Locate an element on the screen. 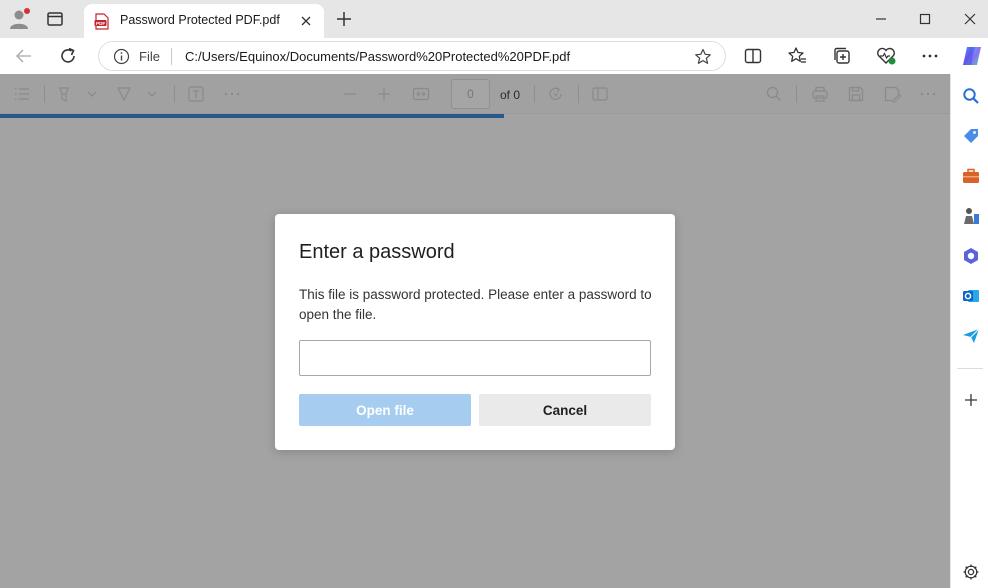  svg-text: PDF is located at coordinates (100, 23).